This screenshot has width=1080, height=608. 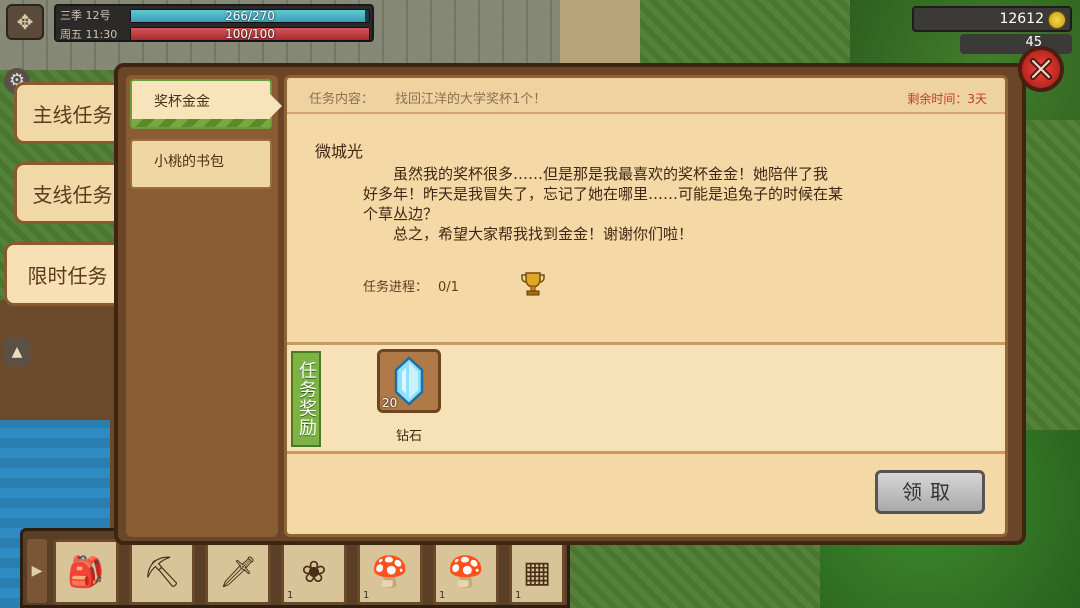 I want to click on quest-list-item: 奖杯金金, so click(x=206, y=104).